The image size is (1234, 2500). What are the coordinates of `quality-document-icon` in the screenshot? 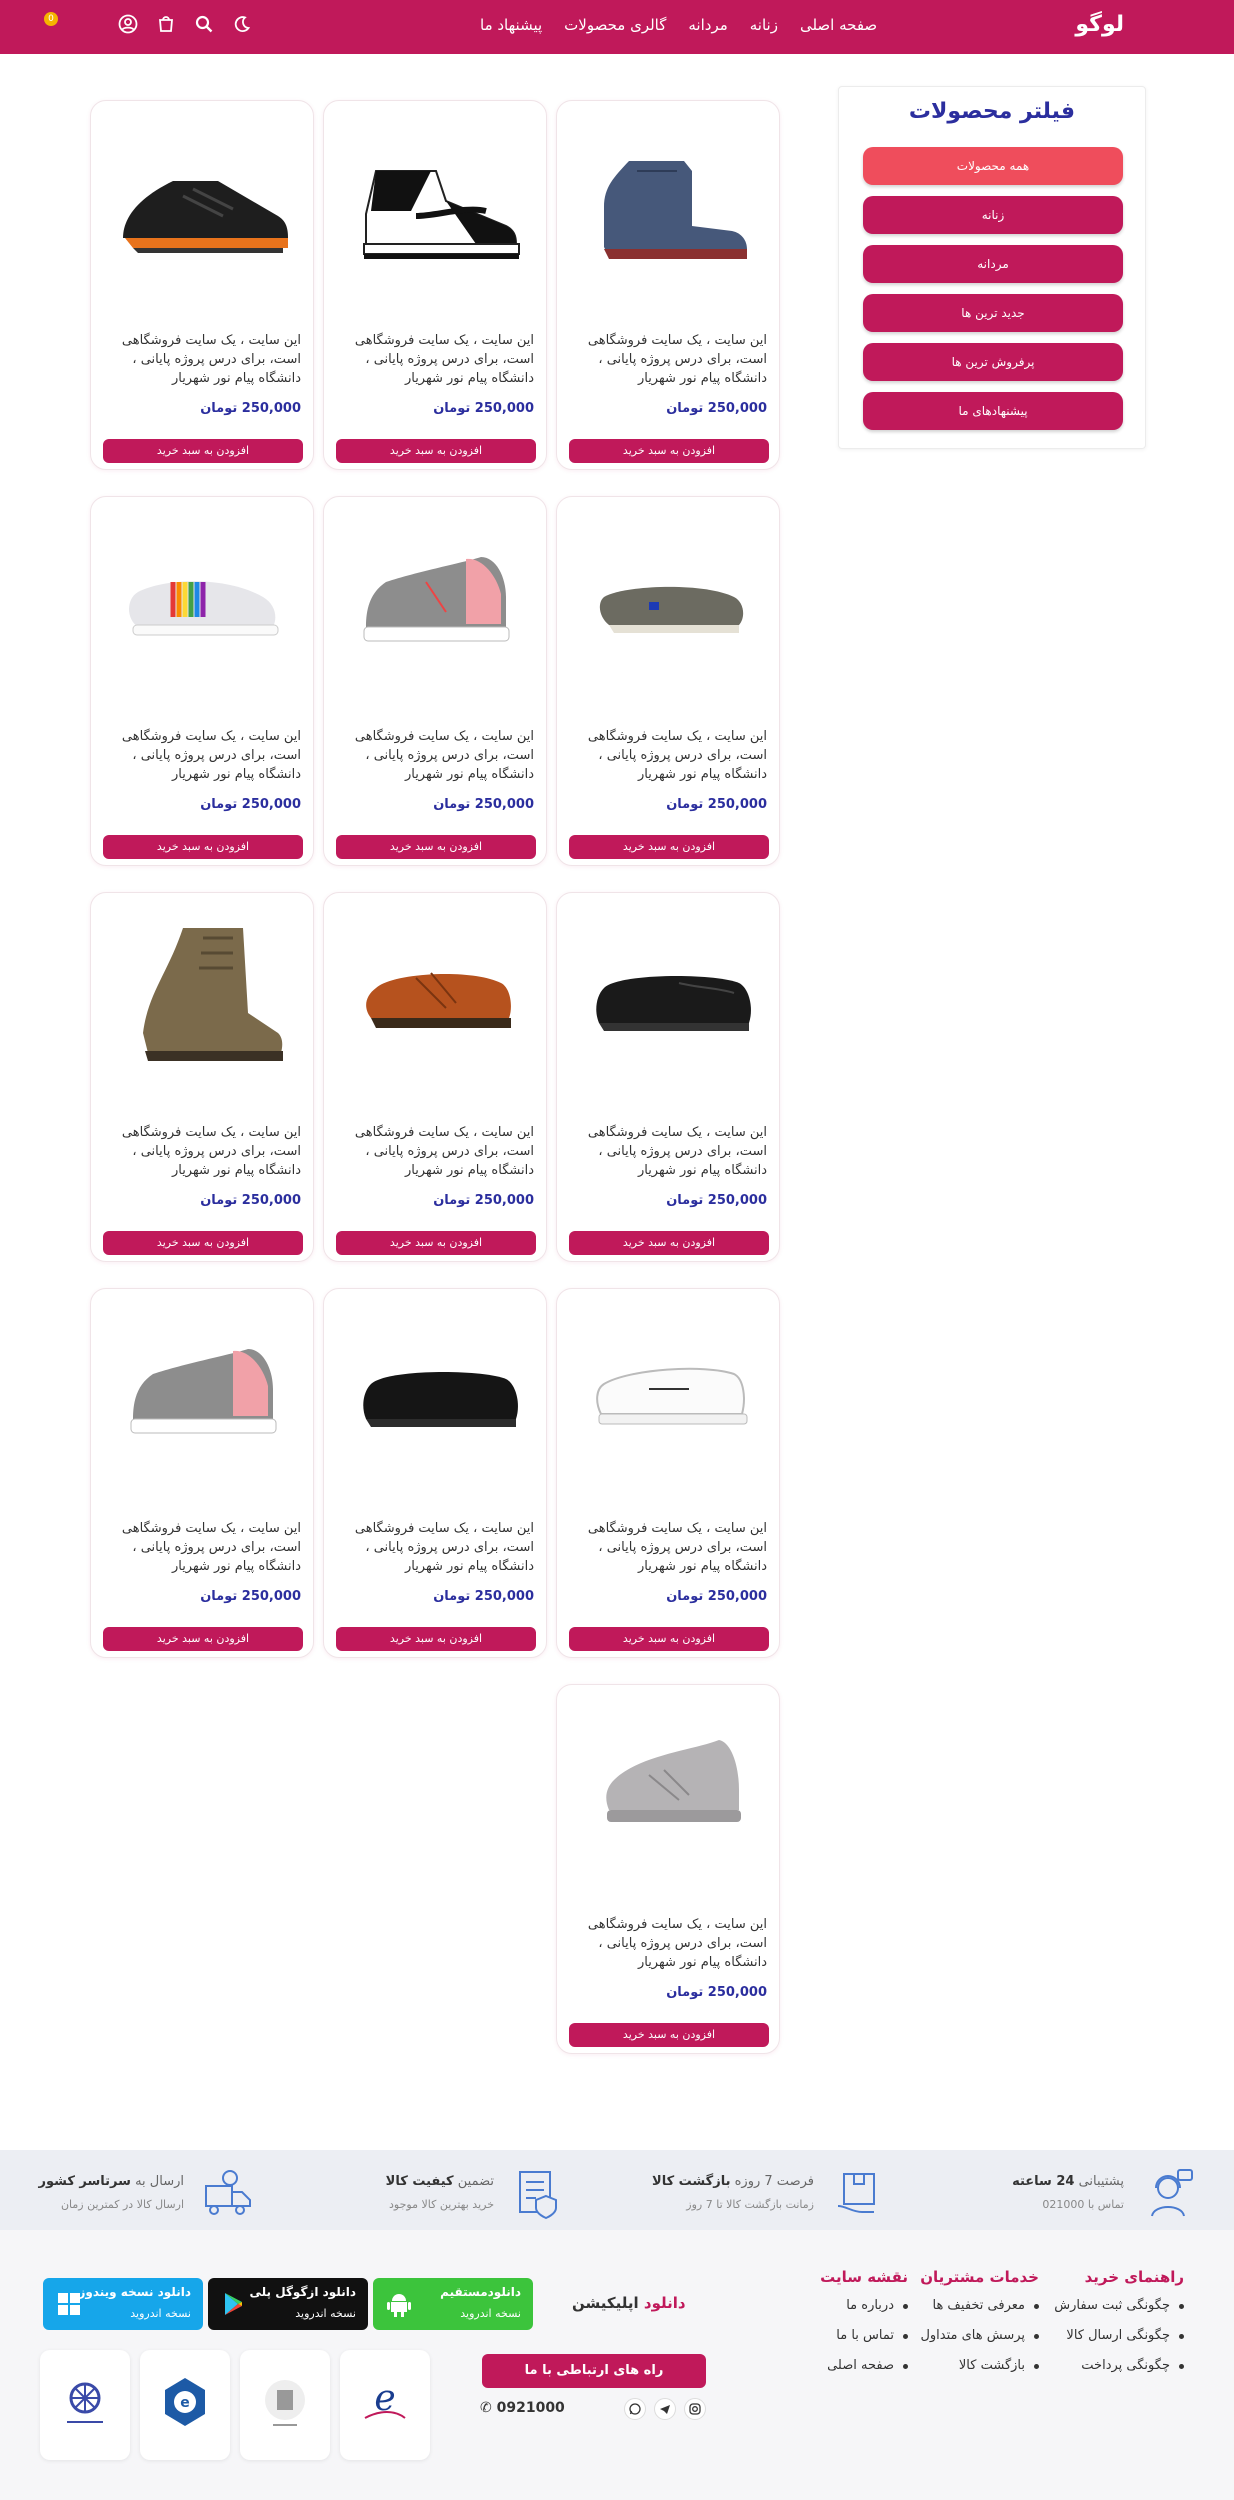 It's located at (538, 2196).